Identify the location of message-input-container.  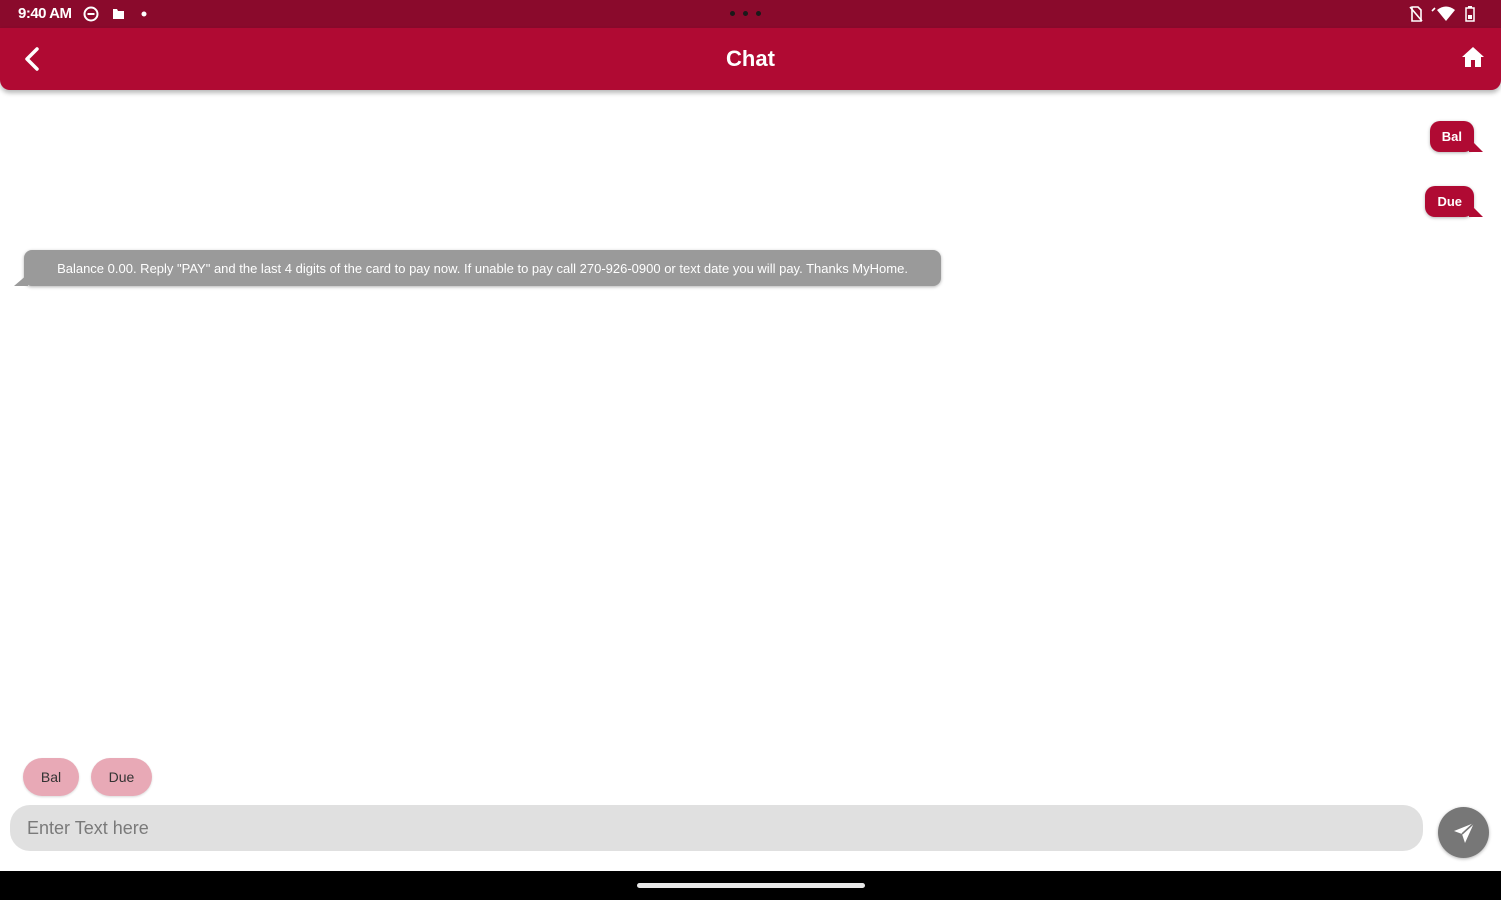
(716, 828).